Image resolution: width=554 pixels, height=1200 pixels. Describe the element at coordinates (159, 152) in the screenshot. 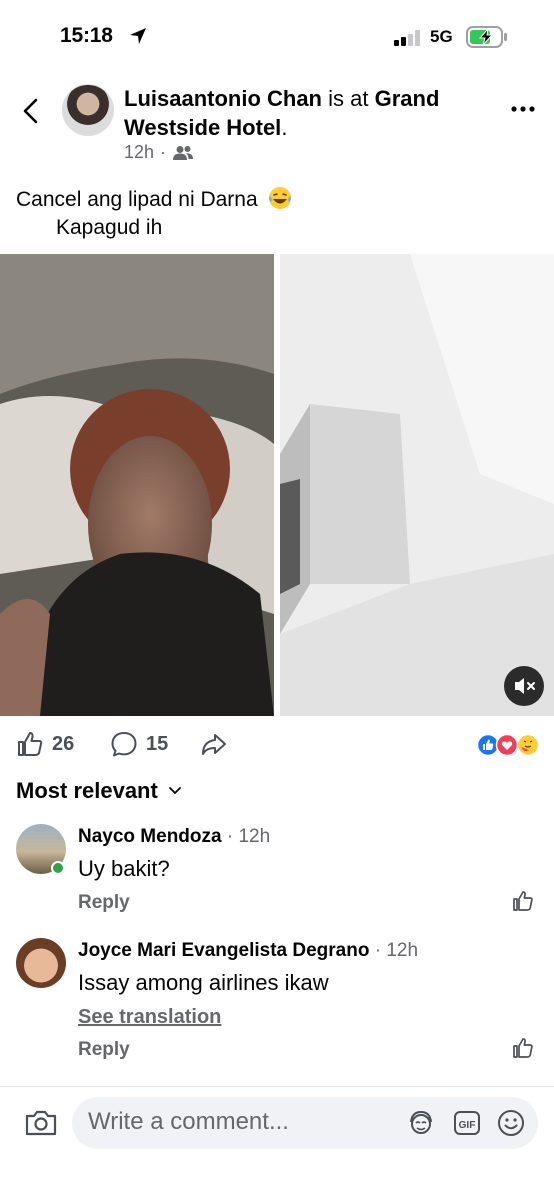

I see `post-meta: 12h ·` at that location.